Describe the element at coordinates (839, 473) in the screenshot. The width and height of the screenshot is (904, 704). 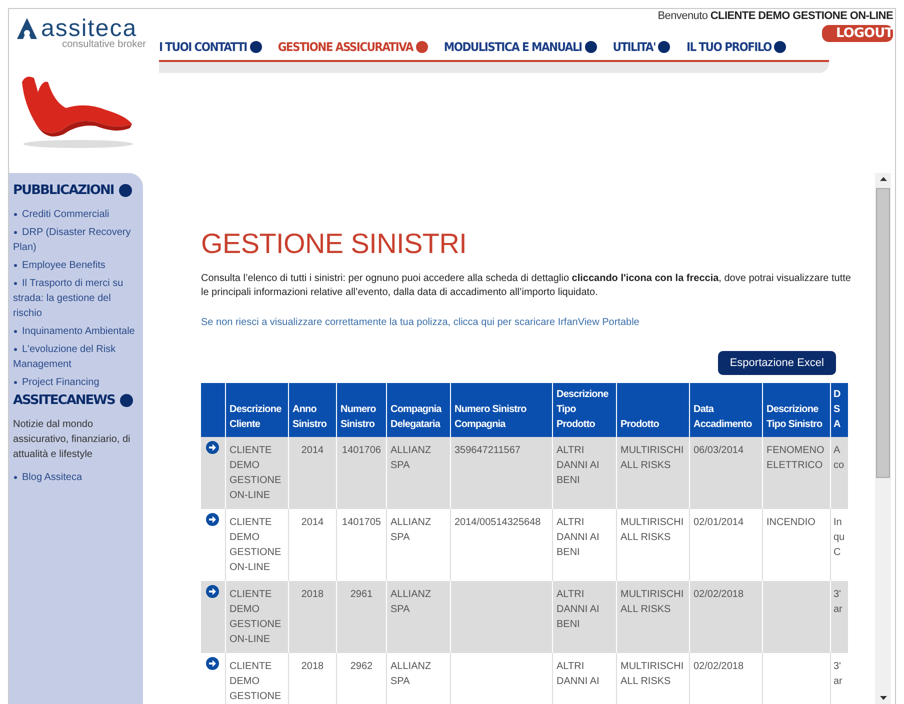
I see `table-cell: A co` at that location.